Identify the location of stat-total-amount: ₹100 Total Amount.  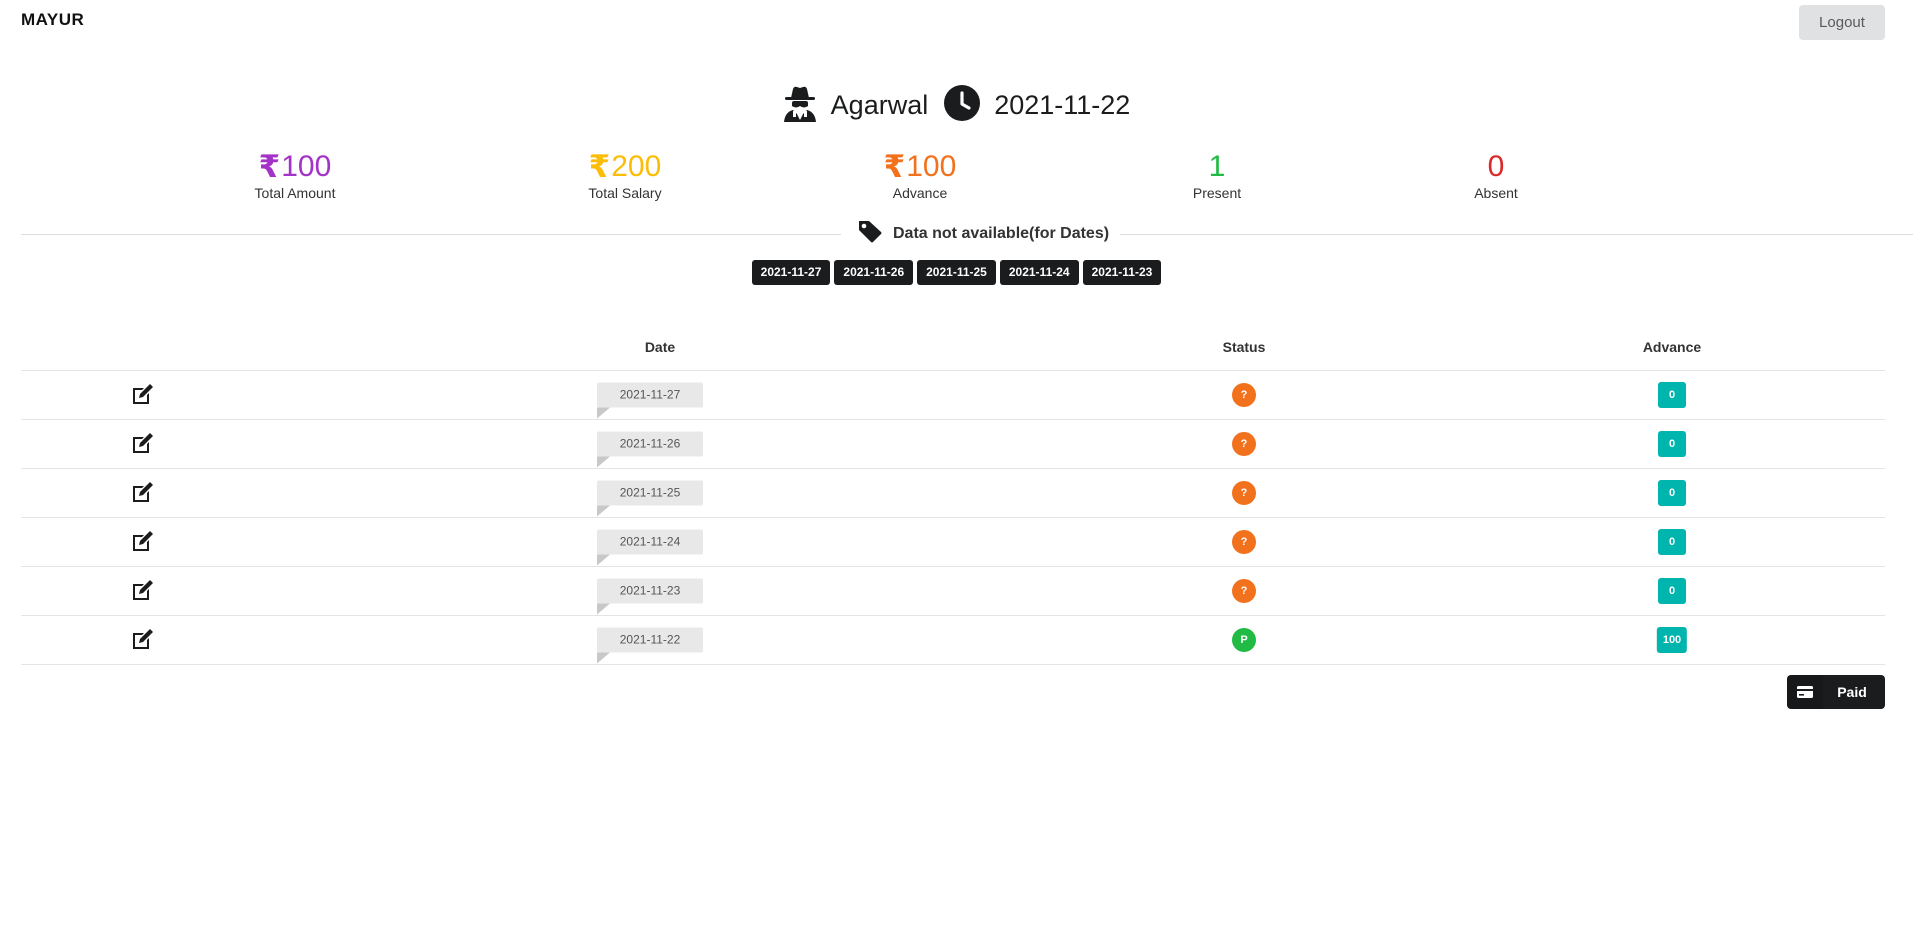
(295, 175).